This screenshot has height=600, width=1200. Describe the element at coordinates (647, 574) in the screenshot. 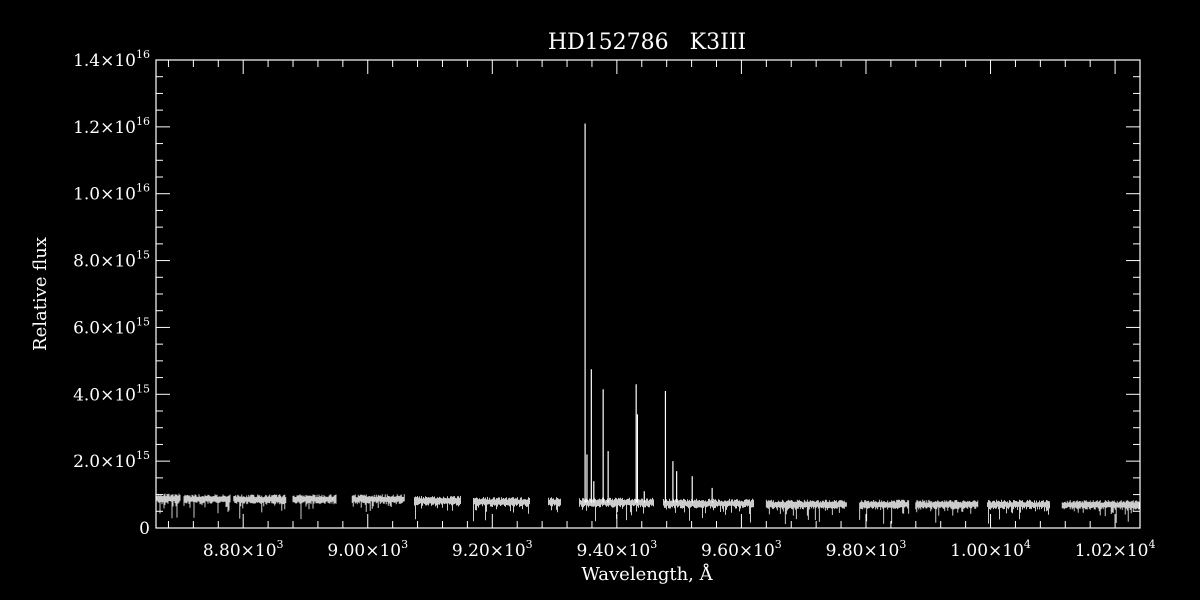

I see `x-axis-label: Wavelength, Å` at that location.